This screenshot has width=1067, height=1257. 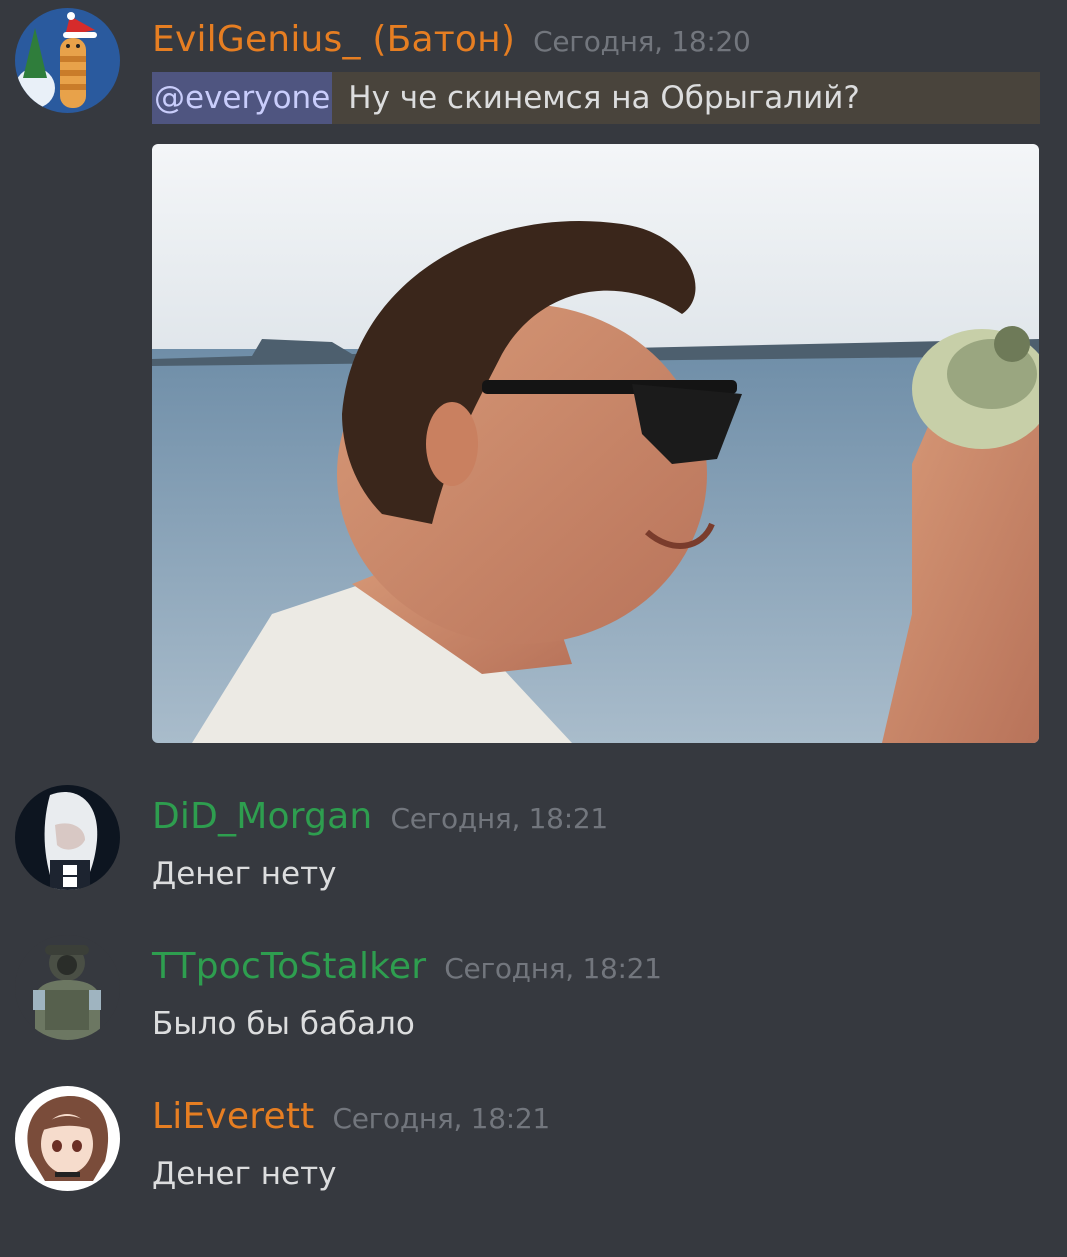 What do you see at coordinates (642, 41) in the screenshot?
I see `timestamp: Сегодня, 18:20` at bounding box center [642, 41].